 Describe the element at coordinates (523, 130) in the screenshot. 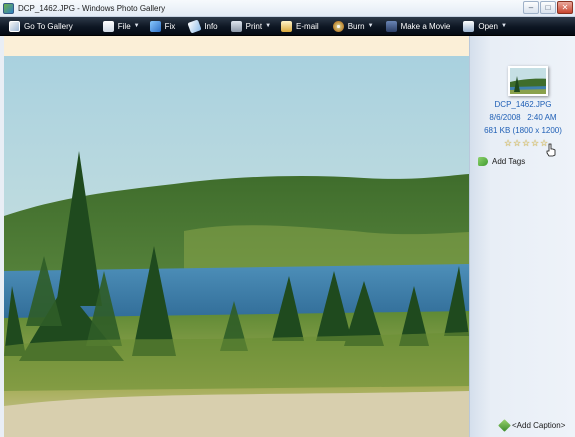

I see `file-size: 681 KB (1800 x 1200)` at that location.